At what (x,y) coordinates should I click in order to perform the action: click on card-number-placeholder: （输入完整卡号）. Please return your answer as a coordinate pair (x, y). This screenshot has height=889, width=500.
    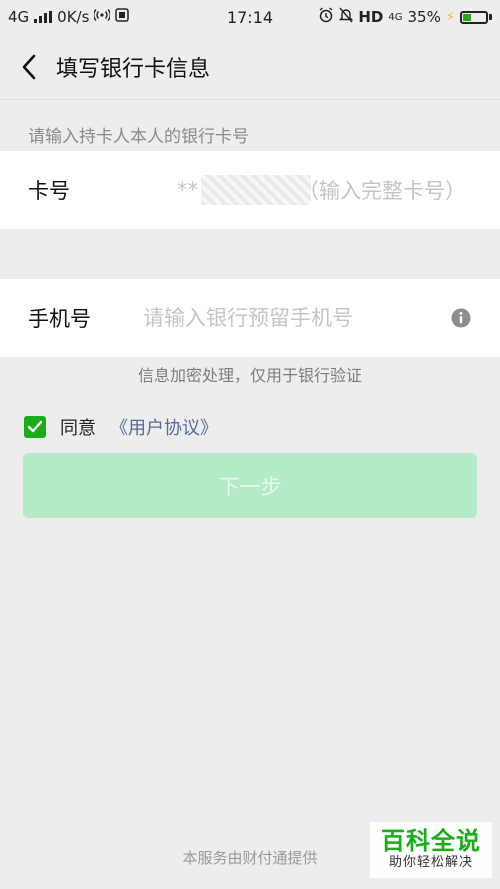
    Looking at the image, I should click on (382, 191).